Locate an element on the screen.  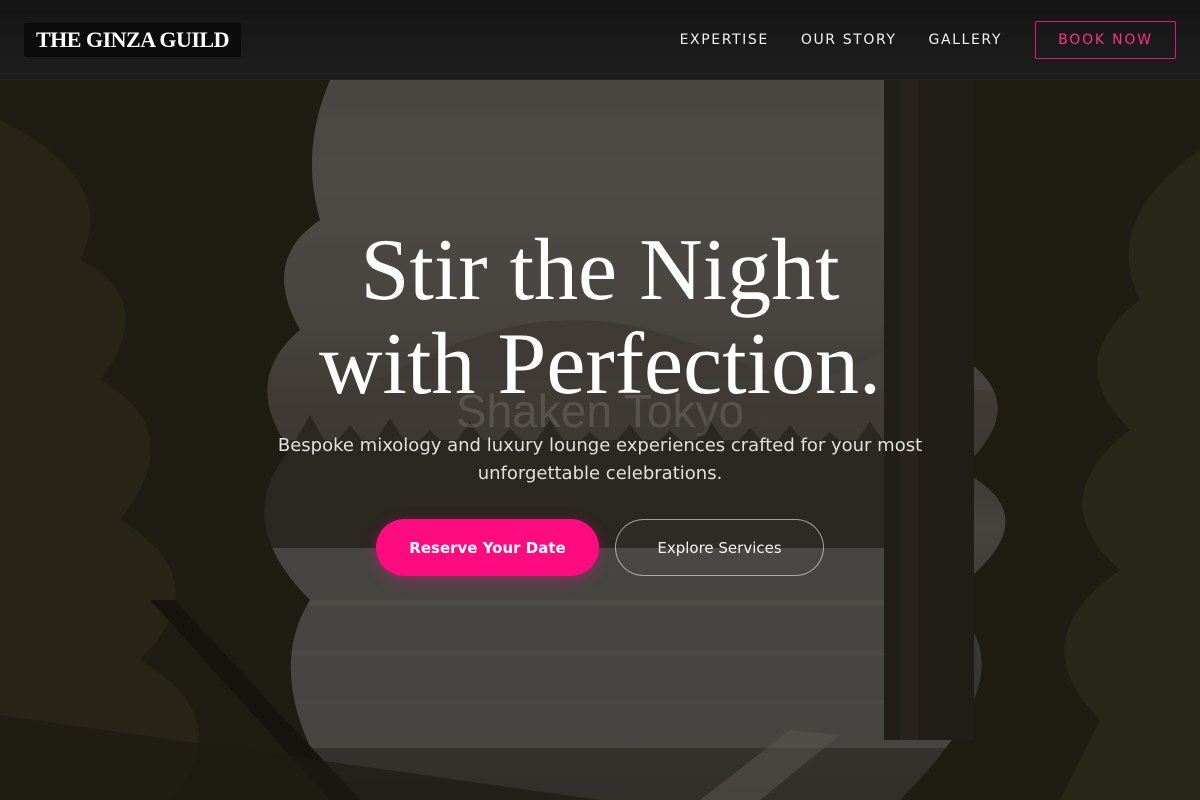
brand-logo: THE GINZA GUILD is located at coordinates (132, 40).